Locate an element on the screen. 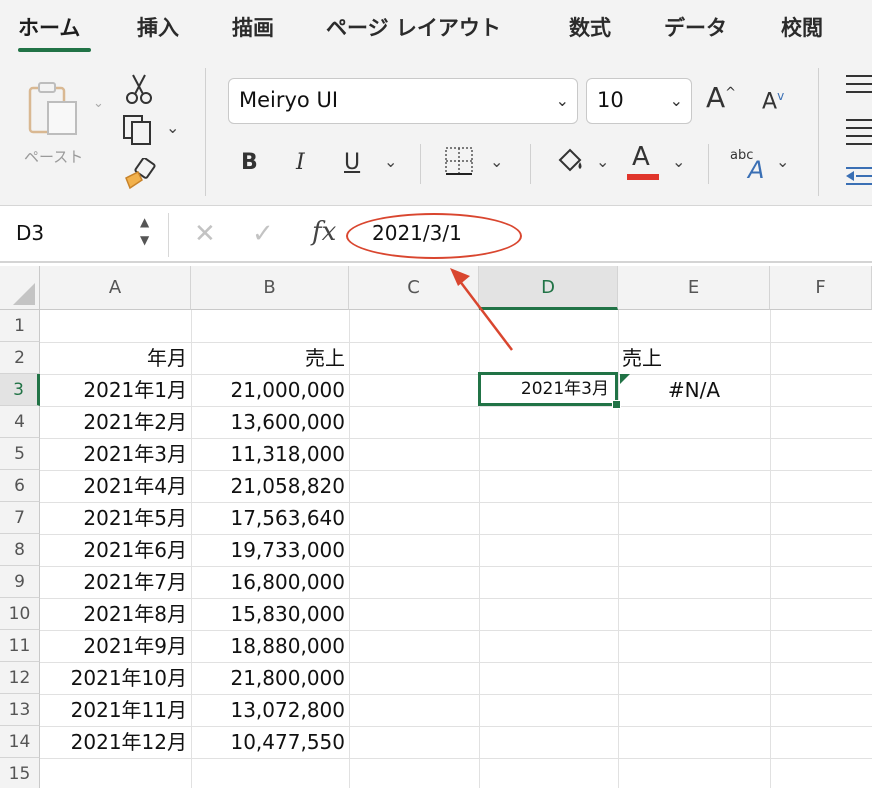 This screenshot has height=788, width=872. cell-a6: 2021年4月 is located at coordinates (115, 486).